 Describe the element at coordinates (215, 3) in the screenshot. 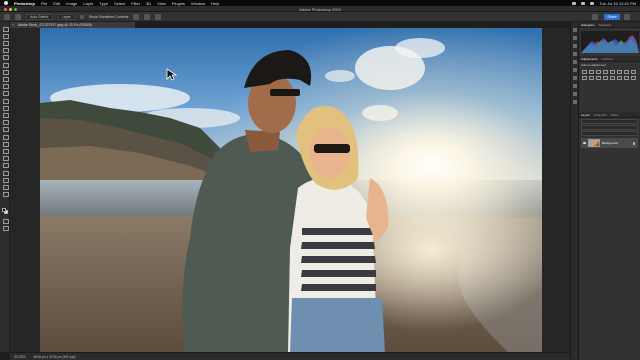

I see `menu-help: Help` at that location.